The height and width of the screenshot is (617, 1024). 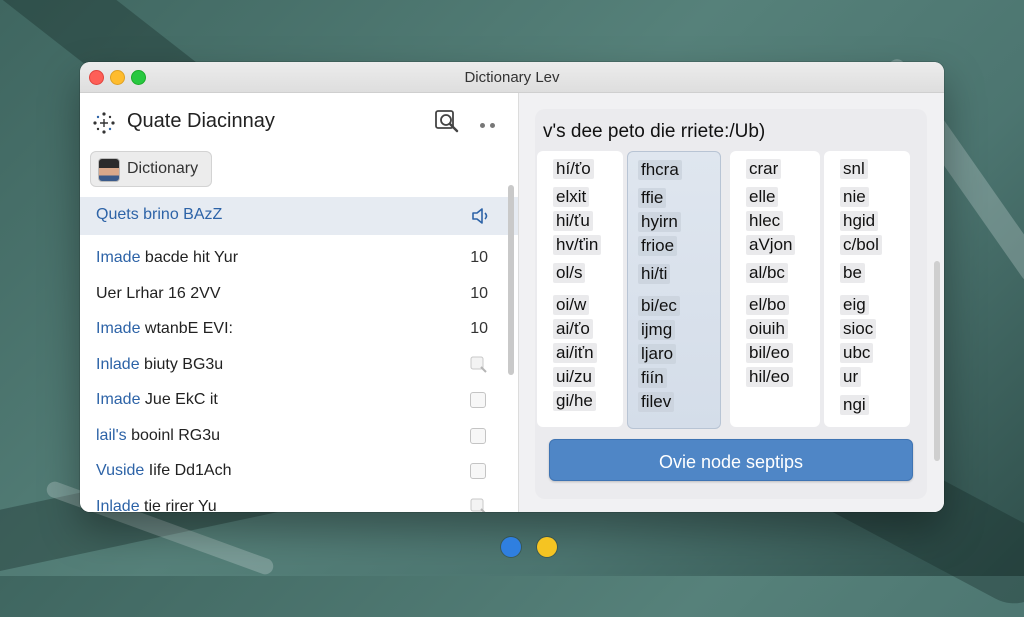 I want to click on list-item: Imade bacde hit Yur 10, so click(x=299, y=258).